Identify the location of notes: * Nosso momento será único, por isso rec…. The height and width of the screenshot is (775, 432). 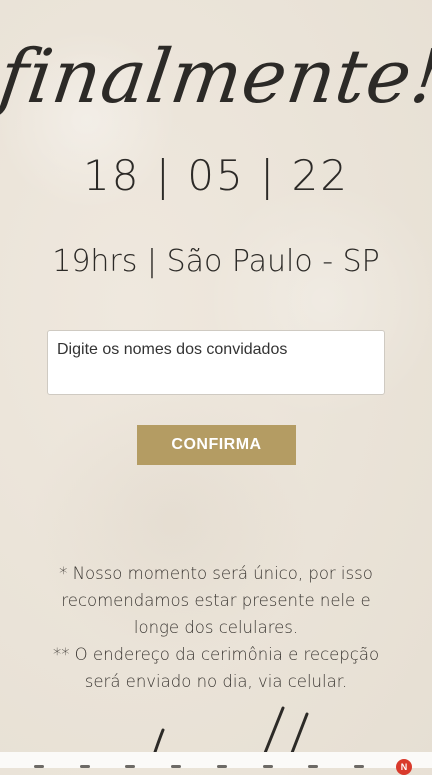
(216, 627).